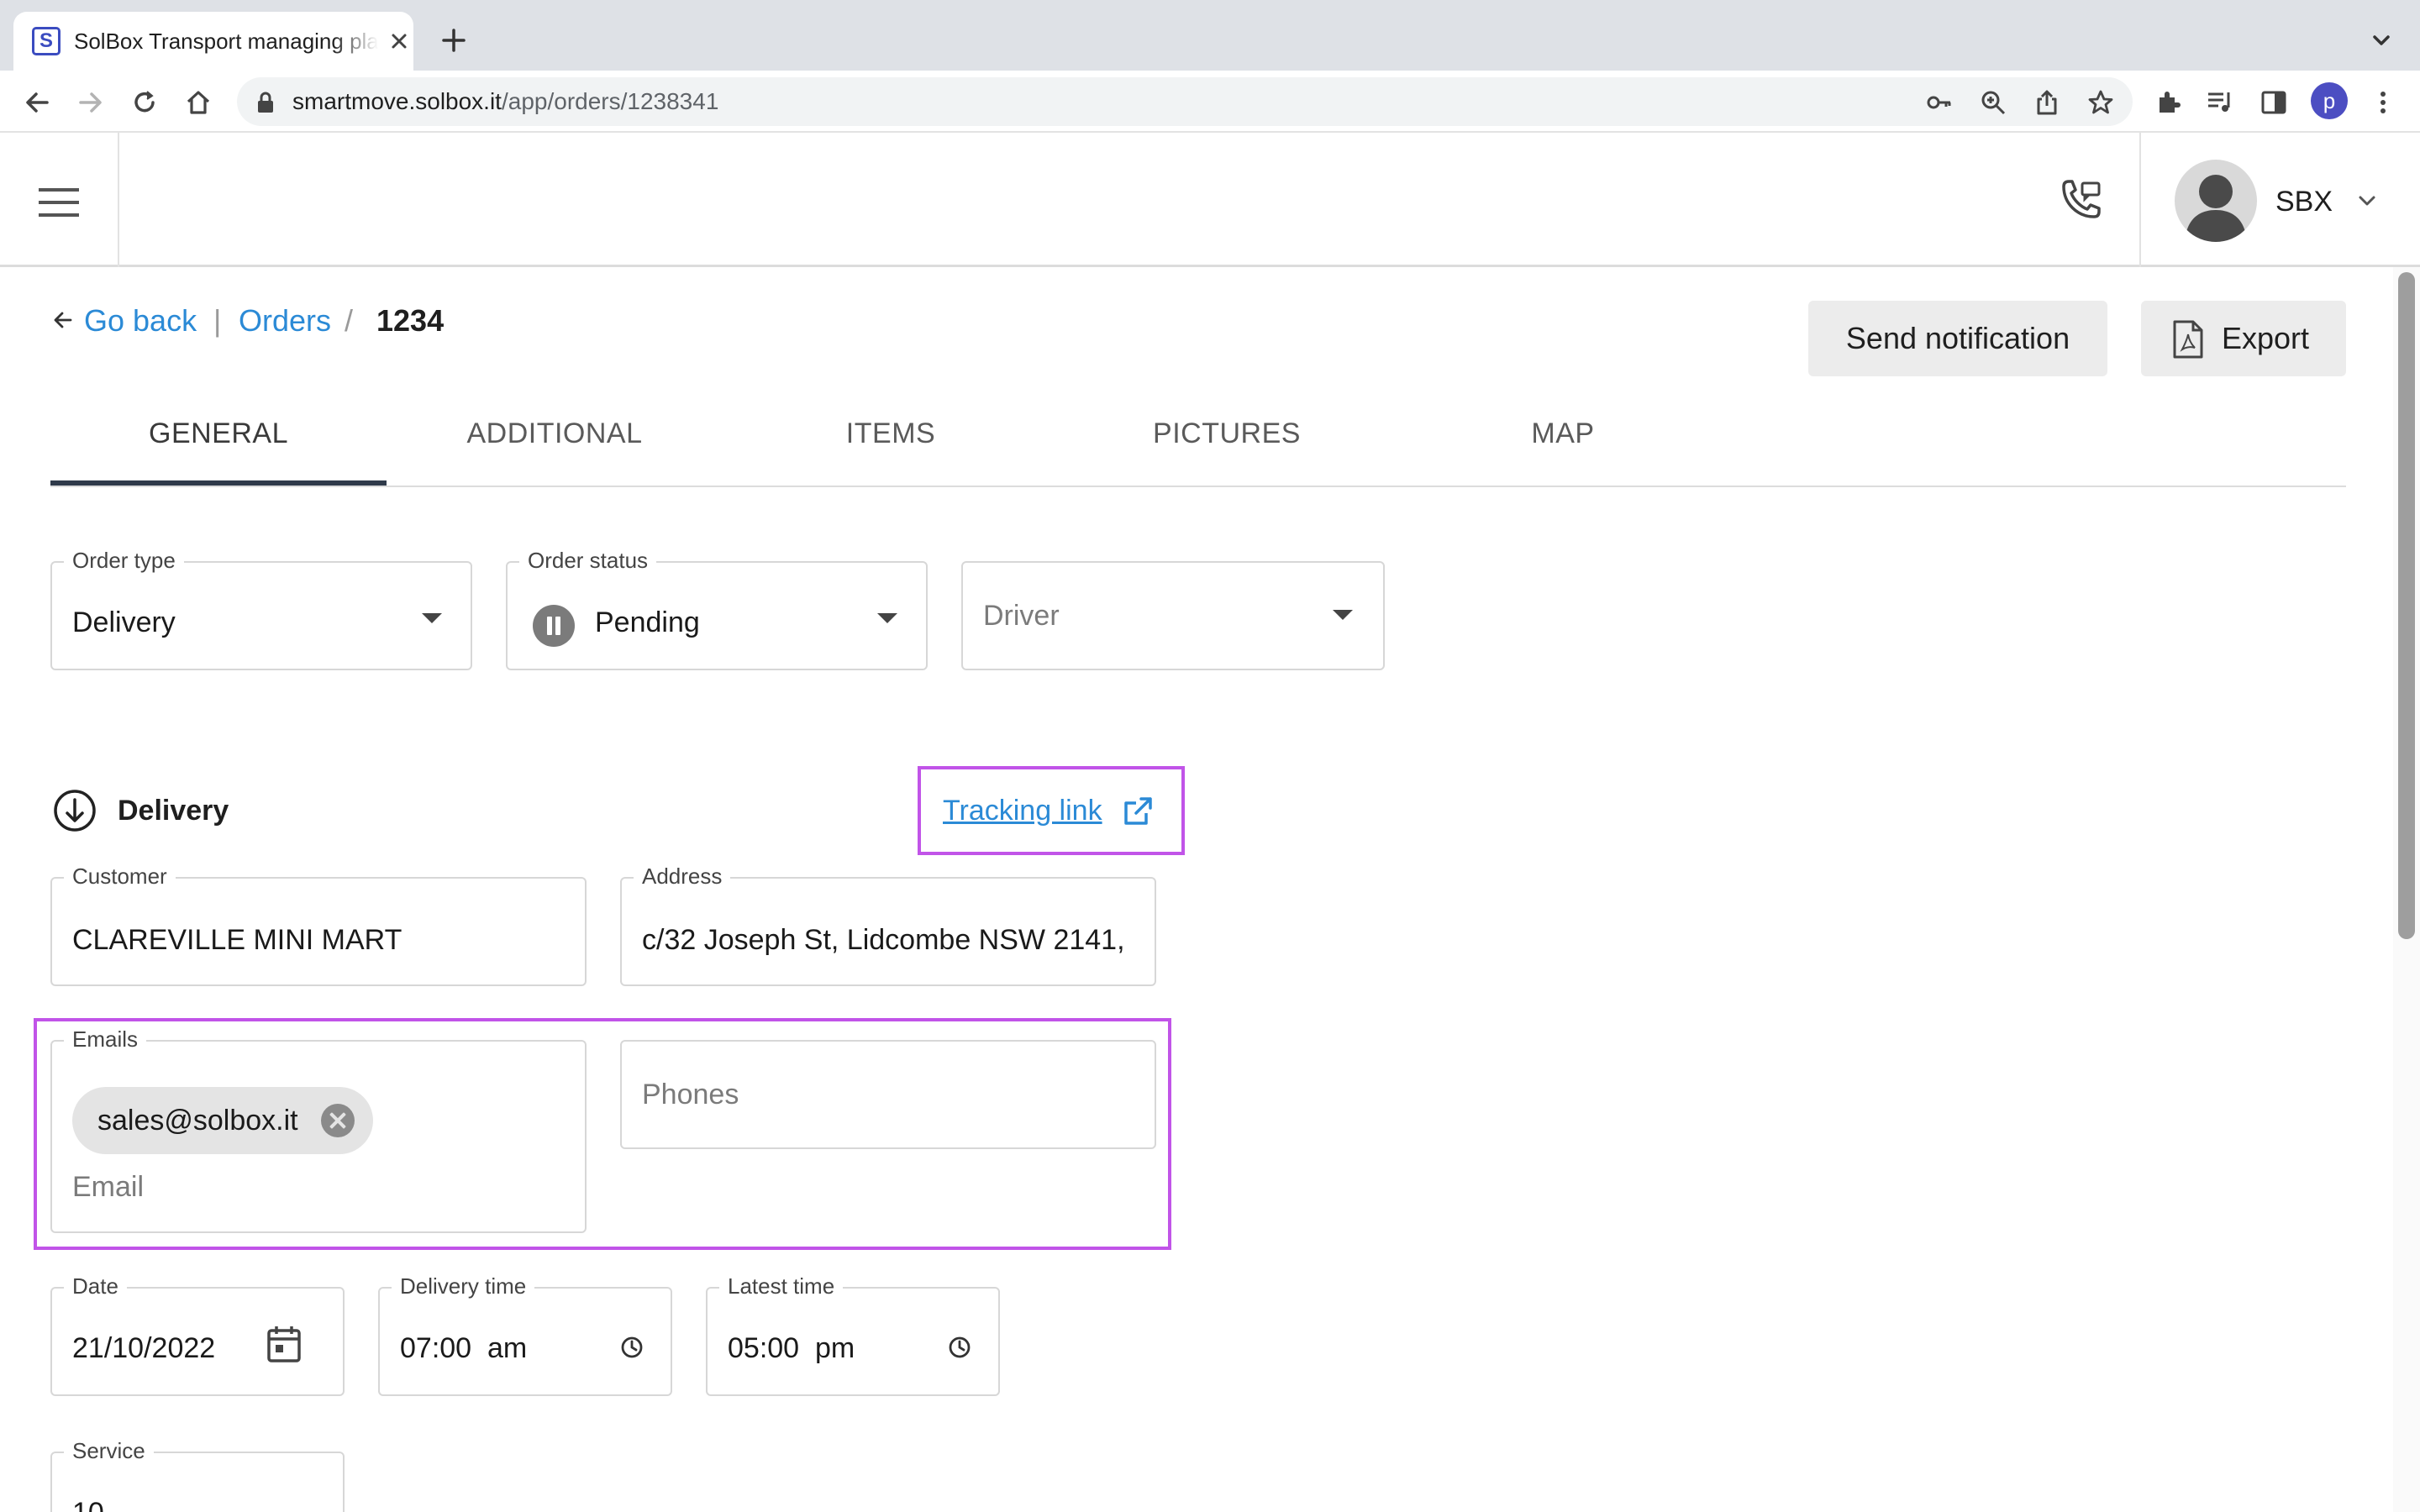  Describe the element at coordinates (124, 622) in the screenshot. I see `order-type-value: Delivery` at that location.